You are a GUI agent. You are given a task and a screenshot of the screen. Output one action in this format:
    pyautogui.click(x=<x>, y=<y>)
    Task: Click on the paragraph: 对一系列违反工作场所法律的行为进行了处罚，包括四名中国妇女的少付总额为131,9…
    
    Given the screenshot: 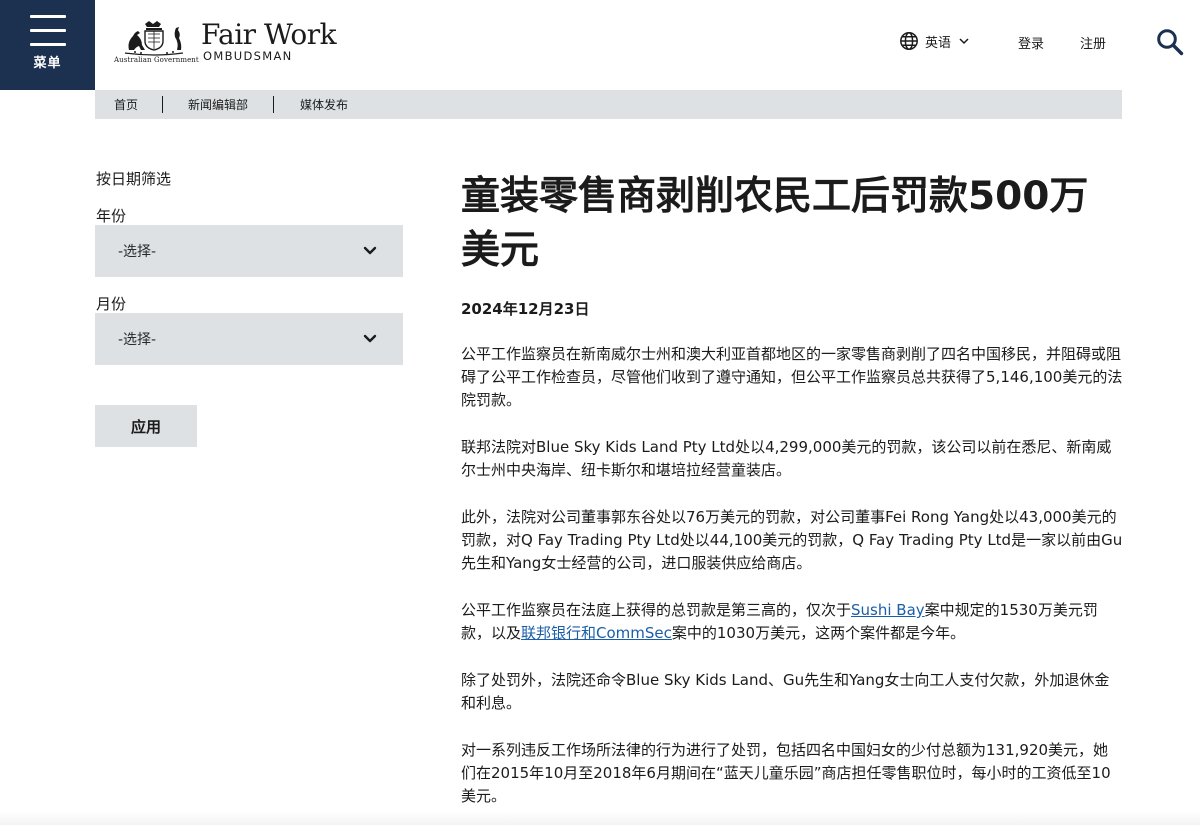 What is the action you would take?
    pyautogui.click(x=786, y=773)
    